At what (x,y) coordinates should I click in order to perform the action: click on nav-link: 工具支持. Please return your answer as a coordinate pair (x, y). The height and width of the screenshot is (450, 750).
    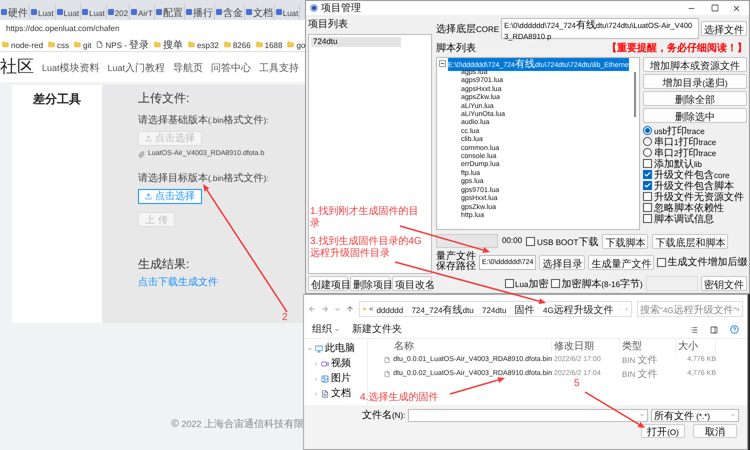
    Looking at the image, I should click on (279, 67).